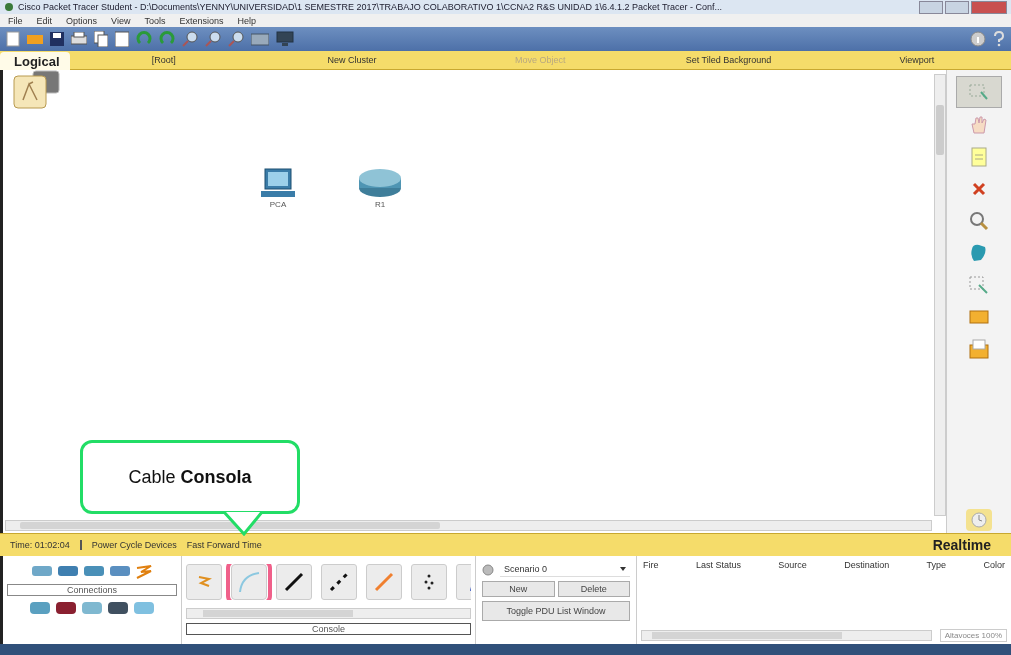 The width and height of the screenshot is (1011, 655). Describe the element at coordinates (971, 545) in the screenshot. I see `realtime-tab: Realtime` at that location.